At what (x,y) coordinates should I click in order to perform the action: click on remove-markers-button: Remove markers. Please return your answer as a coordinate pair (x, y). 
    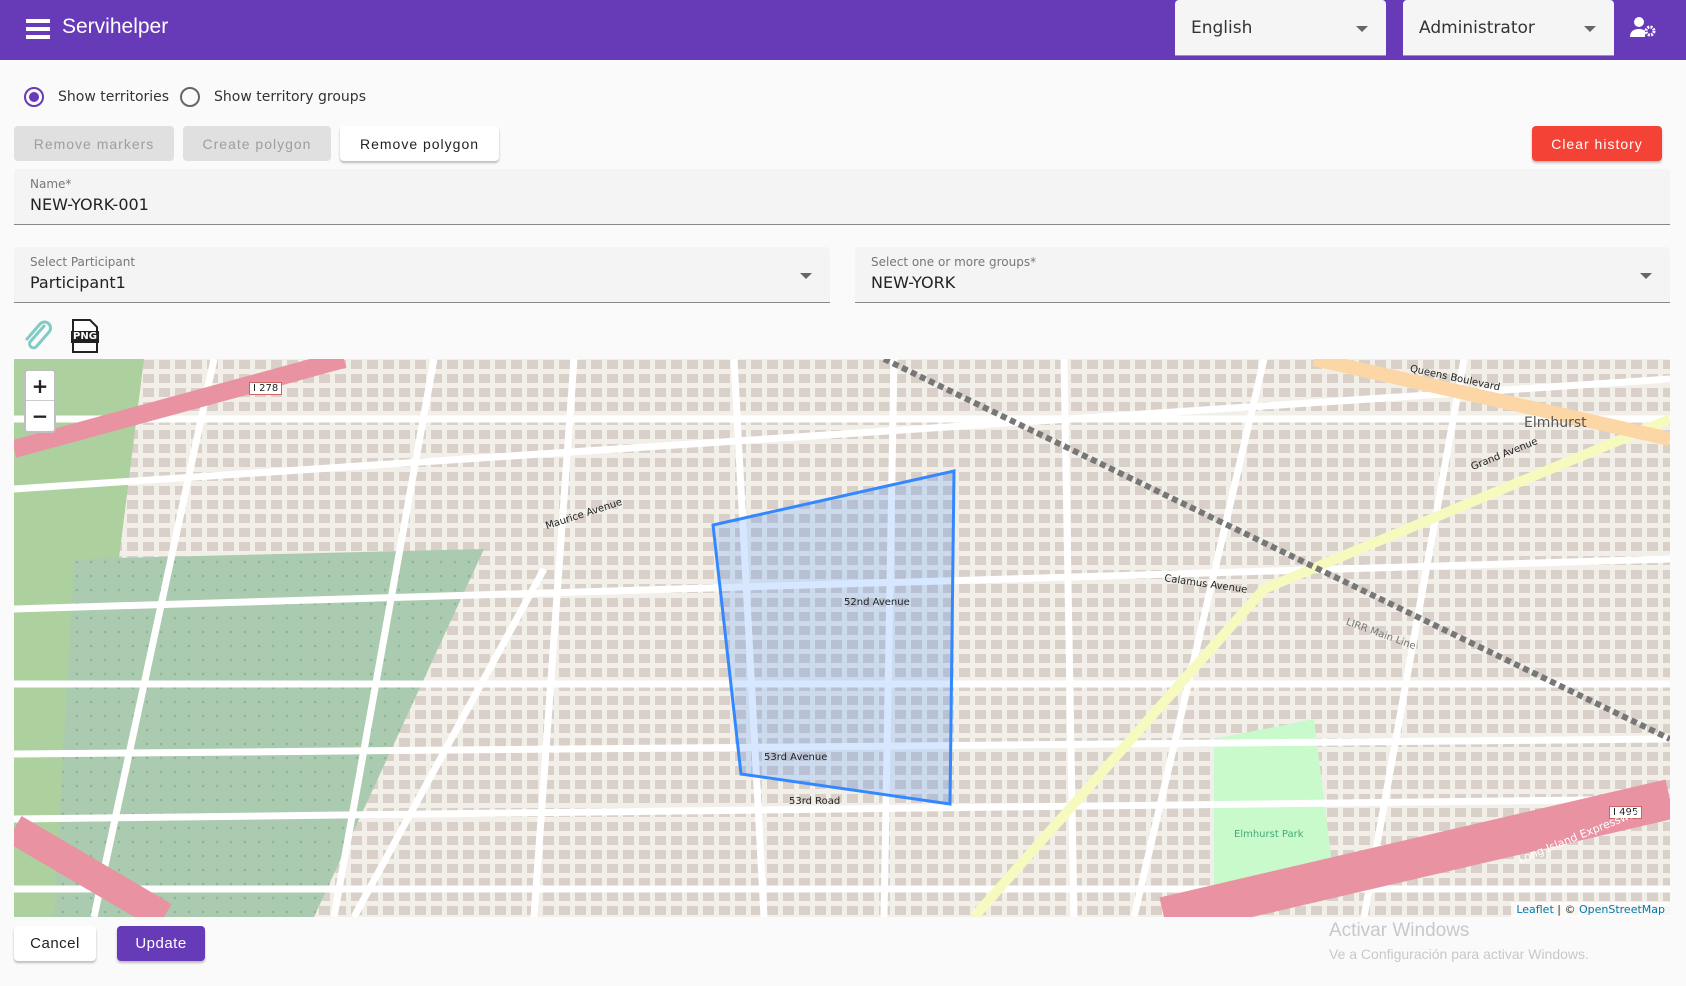
    Looking at the image, I should click on (94, 143).